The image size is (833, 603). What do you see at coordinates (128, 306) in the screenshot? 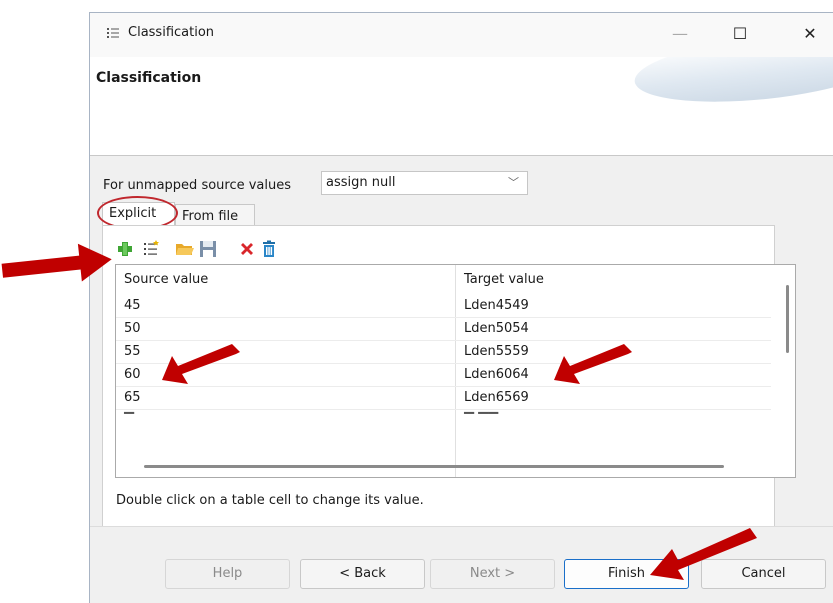
I see `source-cell: 45` at bounding box center [128, 306].